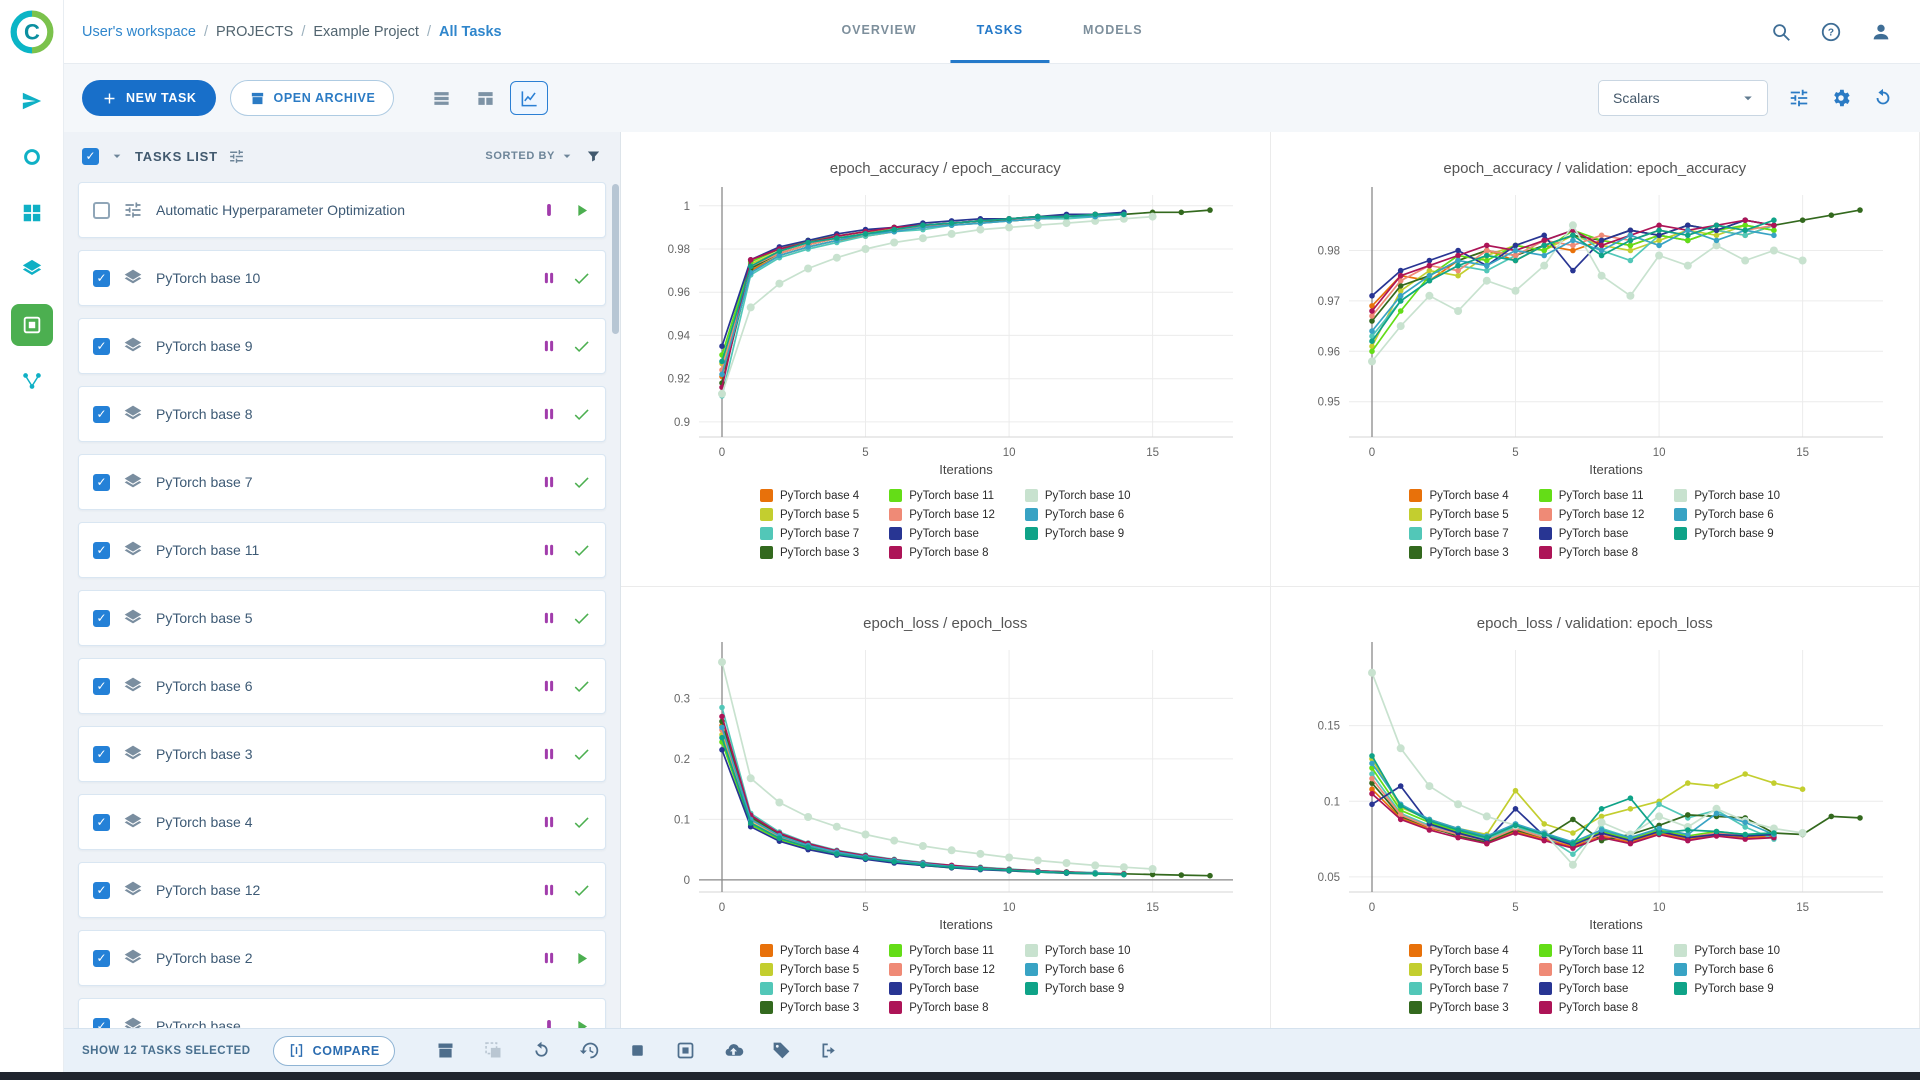  What do you see at coordinates (149, 98) in the screenshot?
I see `new-task-button: NEW TASK` at bounding box center [149, 98].